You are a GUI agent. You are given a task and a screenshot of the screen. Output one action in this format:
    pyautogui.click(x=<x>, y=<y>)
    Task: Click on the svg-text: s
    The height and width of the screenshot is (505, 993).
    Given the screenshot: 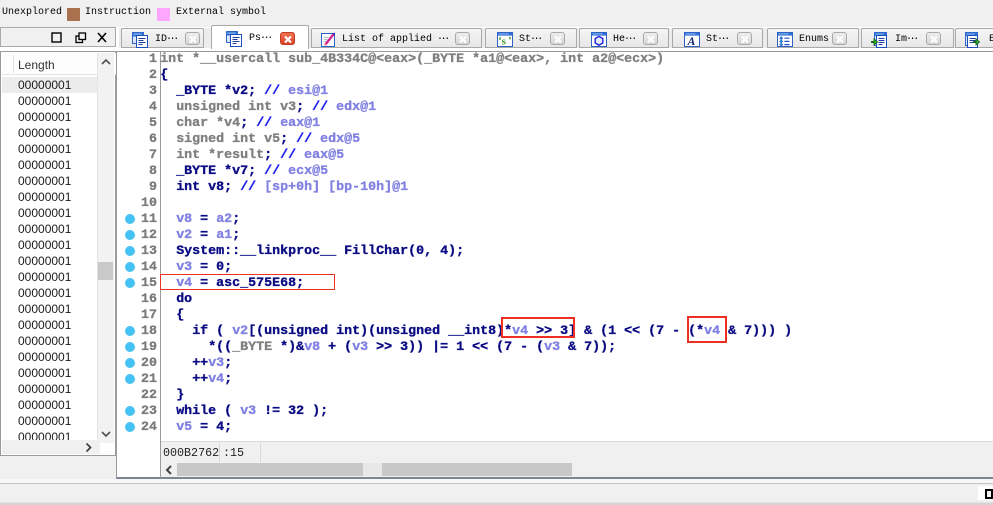 What is the action you would take?
    pyautogui.click(x=504, y=42)
    